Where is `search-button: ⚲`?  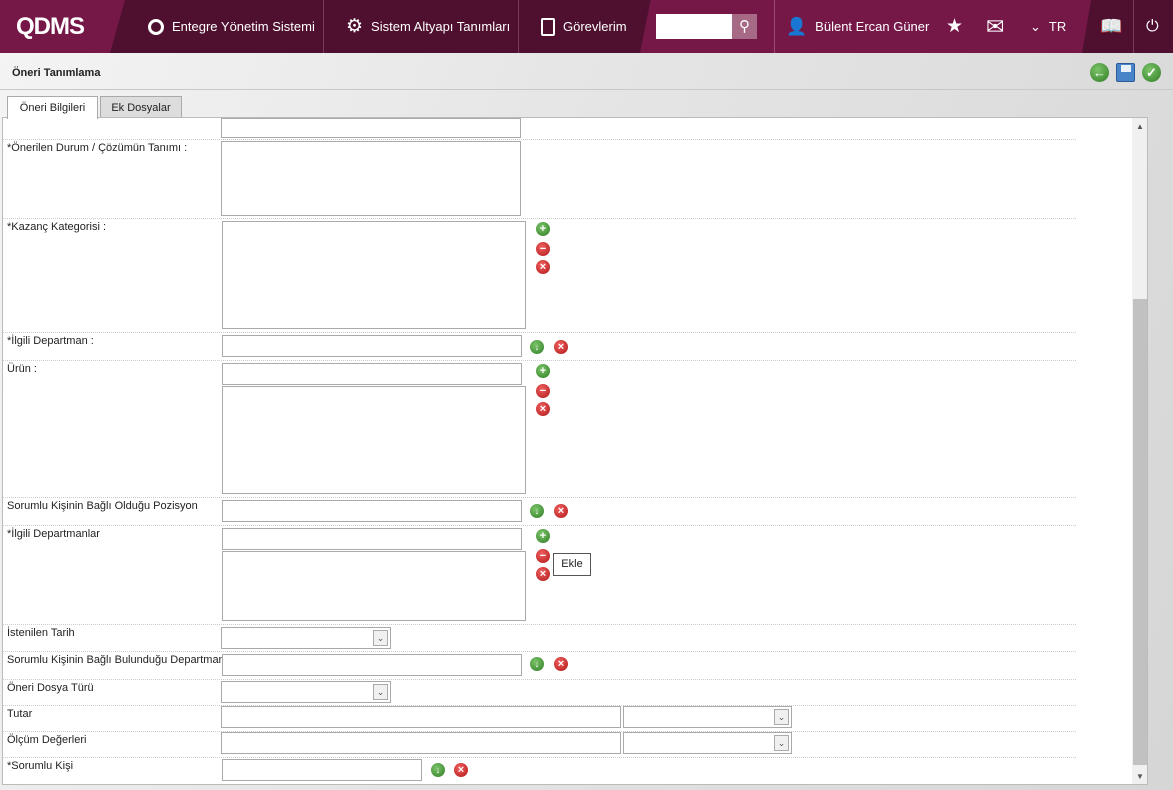 search-button: ⚲ is located at coordinates (744, 26).